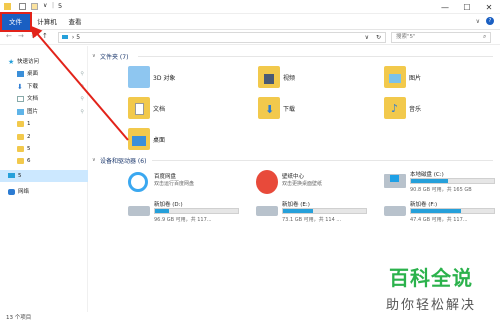  What do you see at coordinates (442, 81) in the screenshot?
I see `folder-item-pictures: 图片` at bounding box center [442, 81].